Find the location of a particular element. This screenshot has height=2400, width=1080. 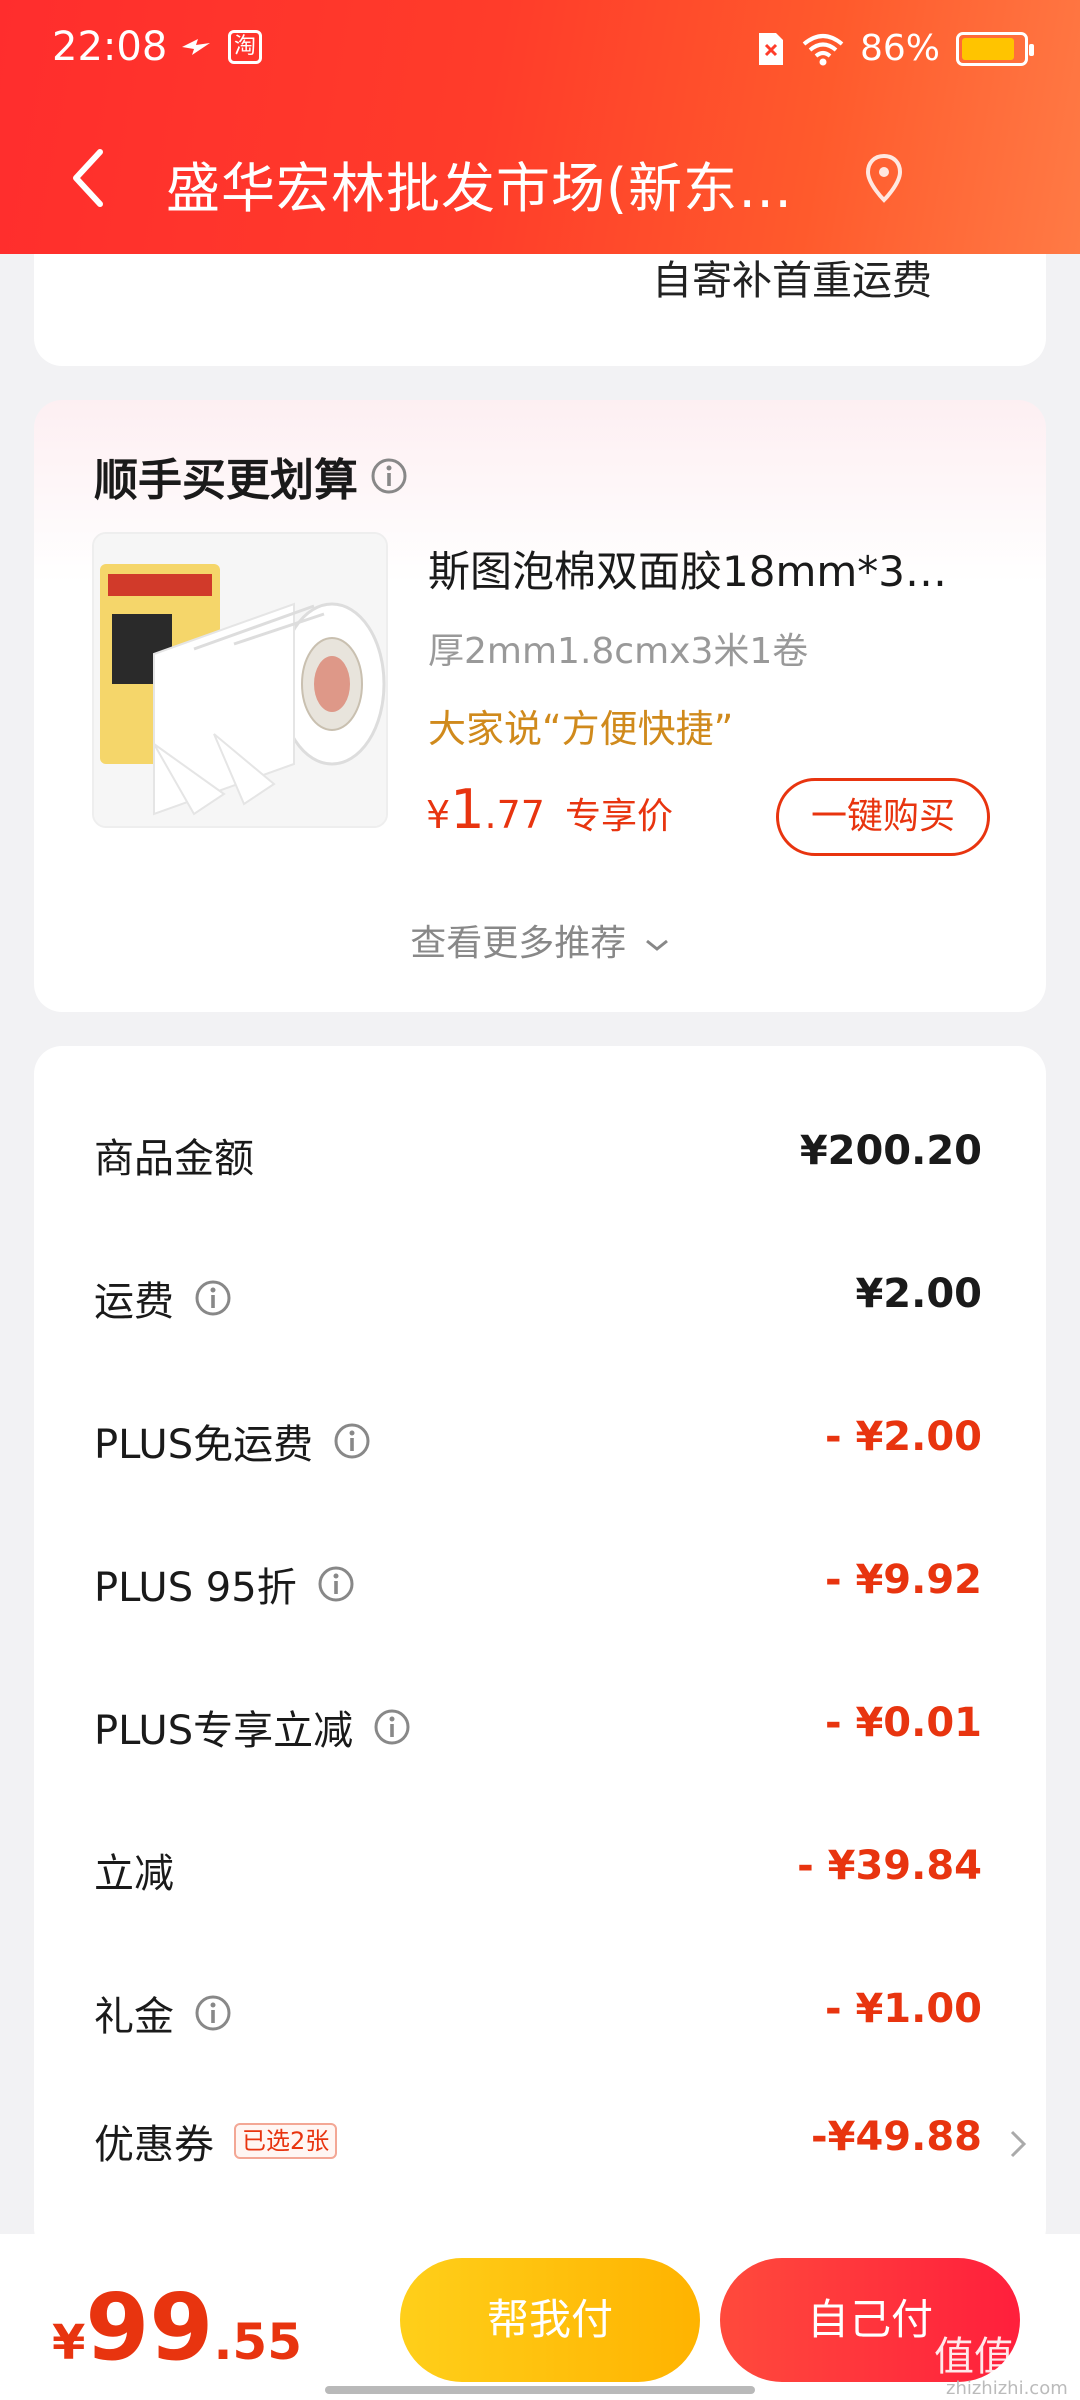

price-decimal: .77 is located at coordinates (514, 815).